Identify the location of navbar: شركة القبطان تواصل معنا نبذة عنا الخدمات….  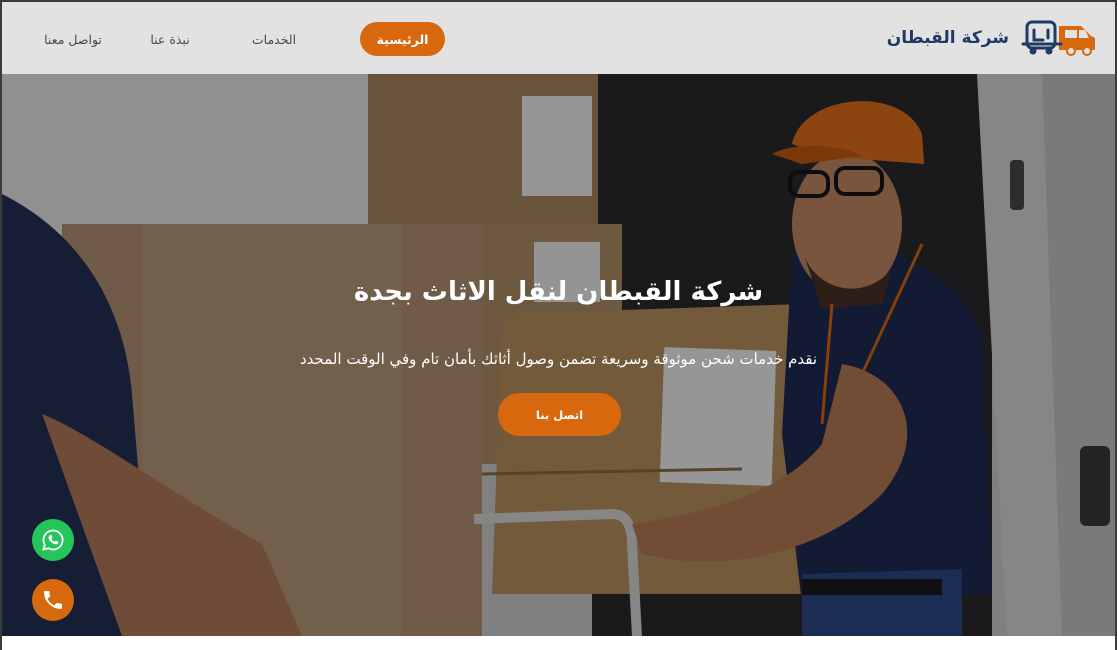
(558, 38).